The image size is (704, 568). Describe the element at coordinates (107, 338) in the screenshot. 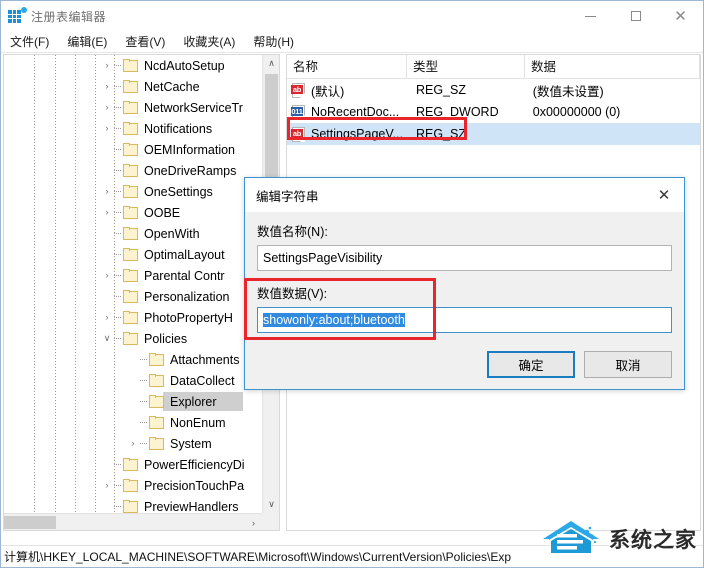

I see `tree-expander-icon: ∨` at that location.